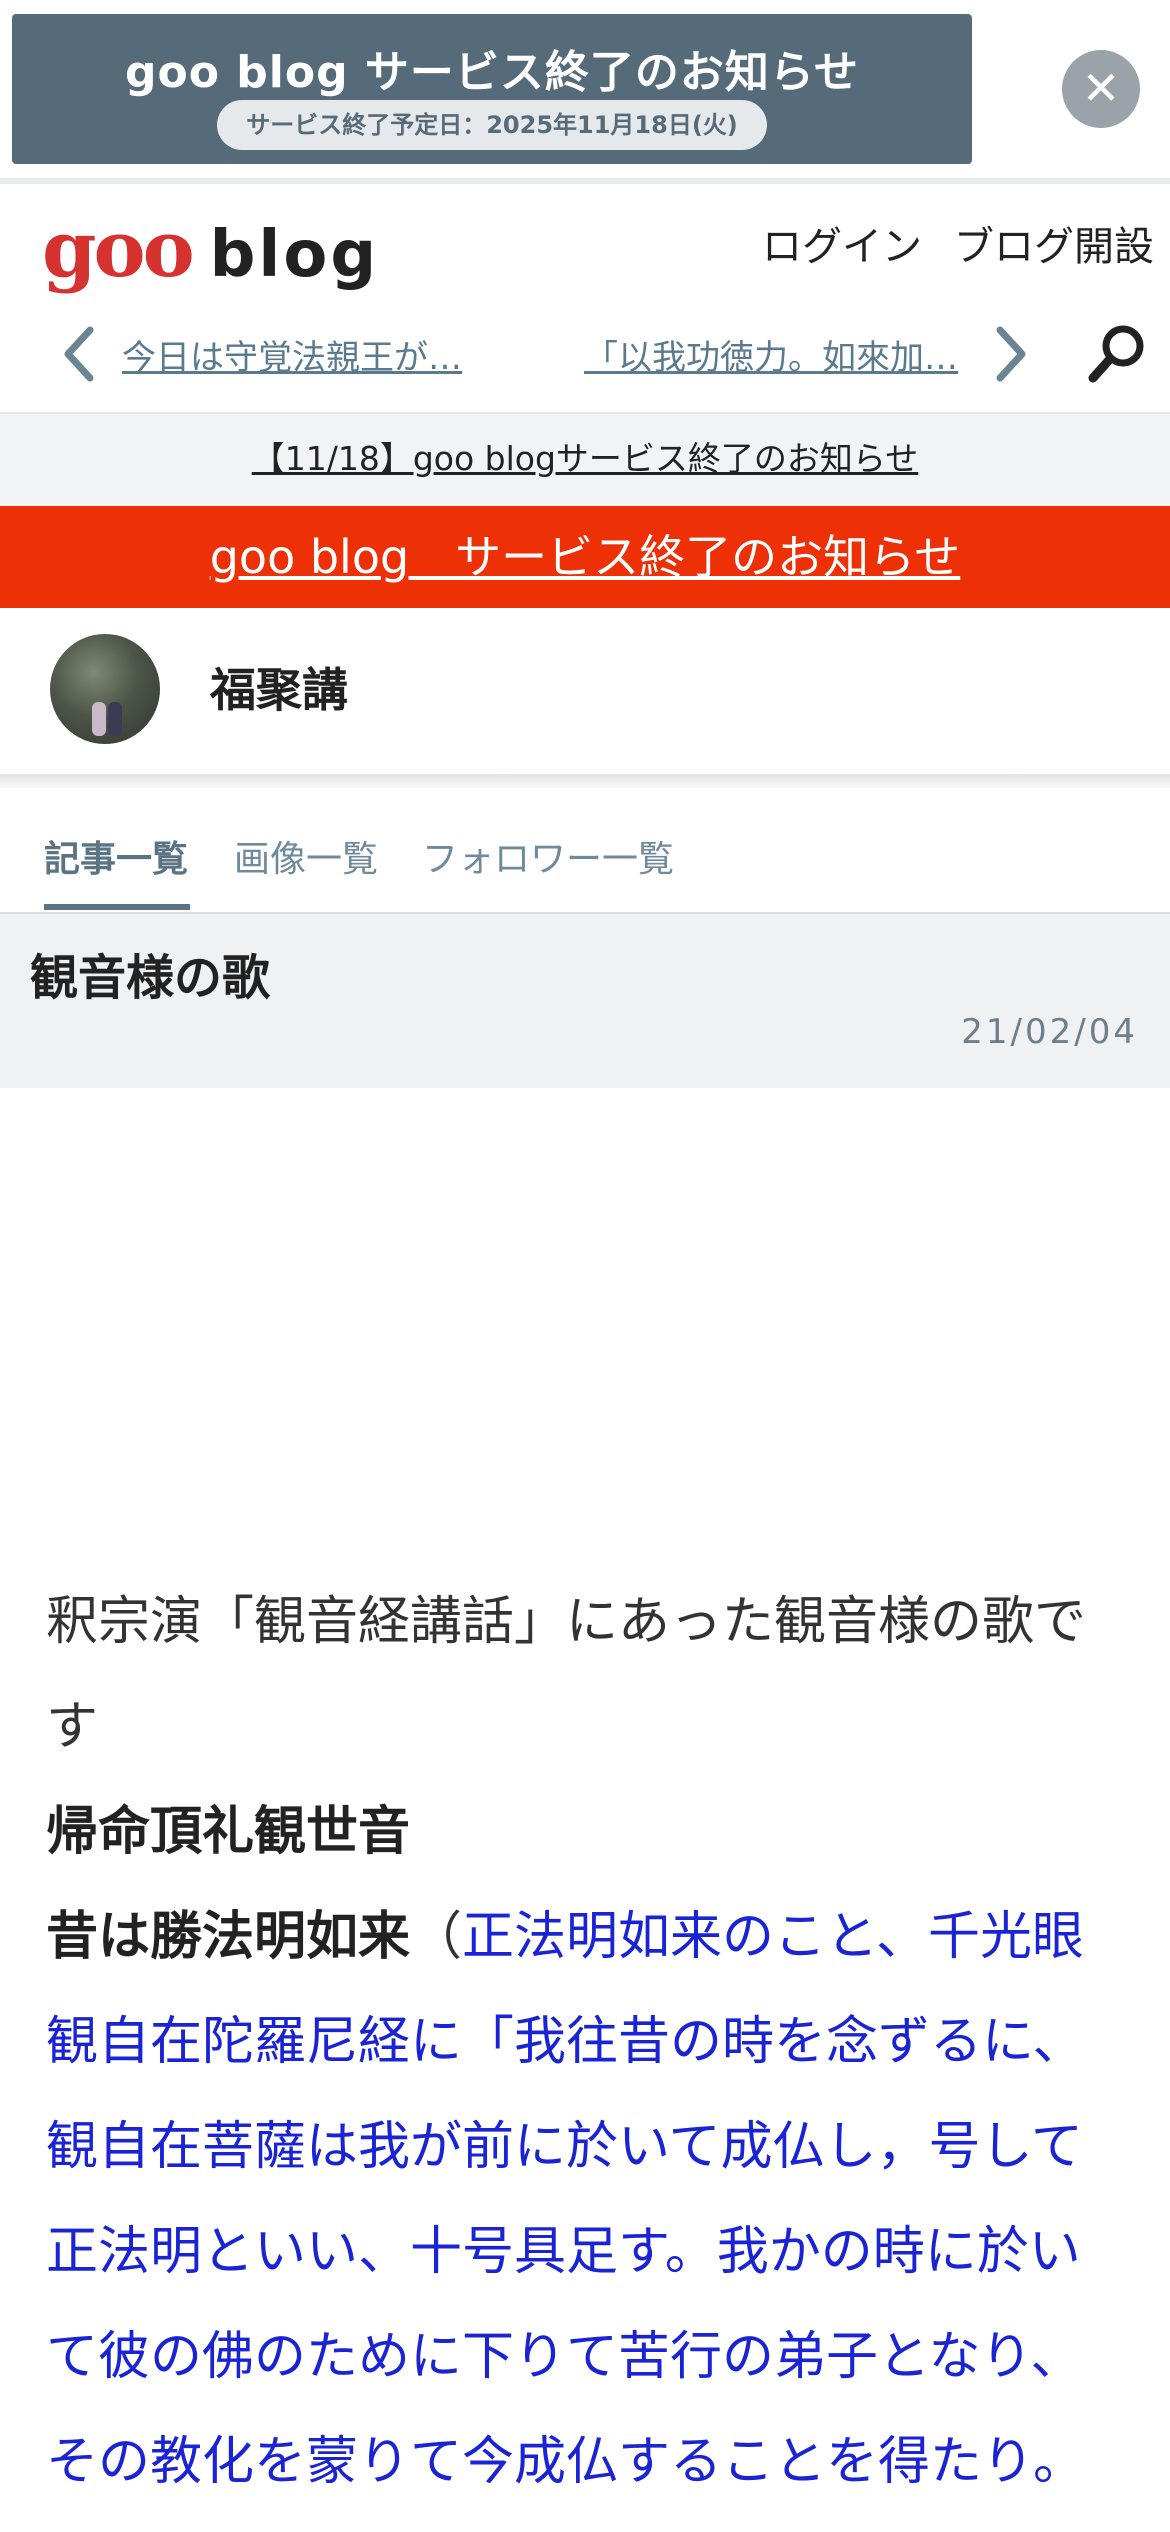 This screenshot has width=1170, height=2532. Describe the element at coordinates (591, 1727) in the screenshot. I see `body-line: す` at that location.